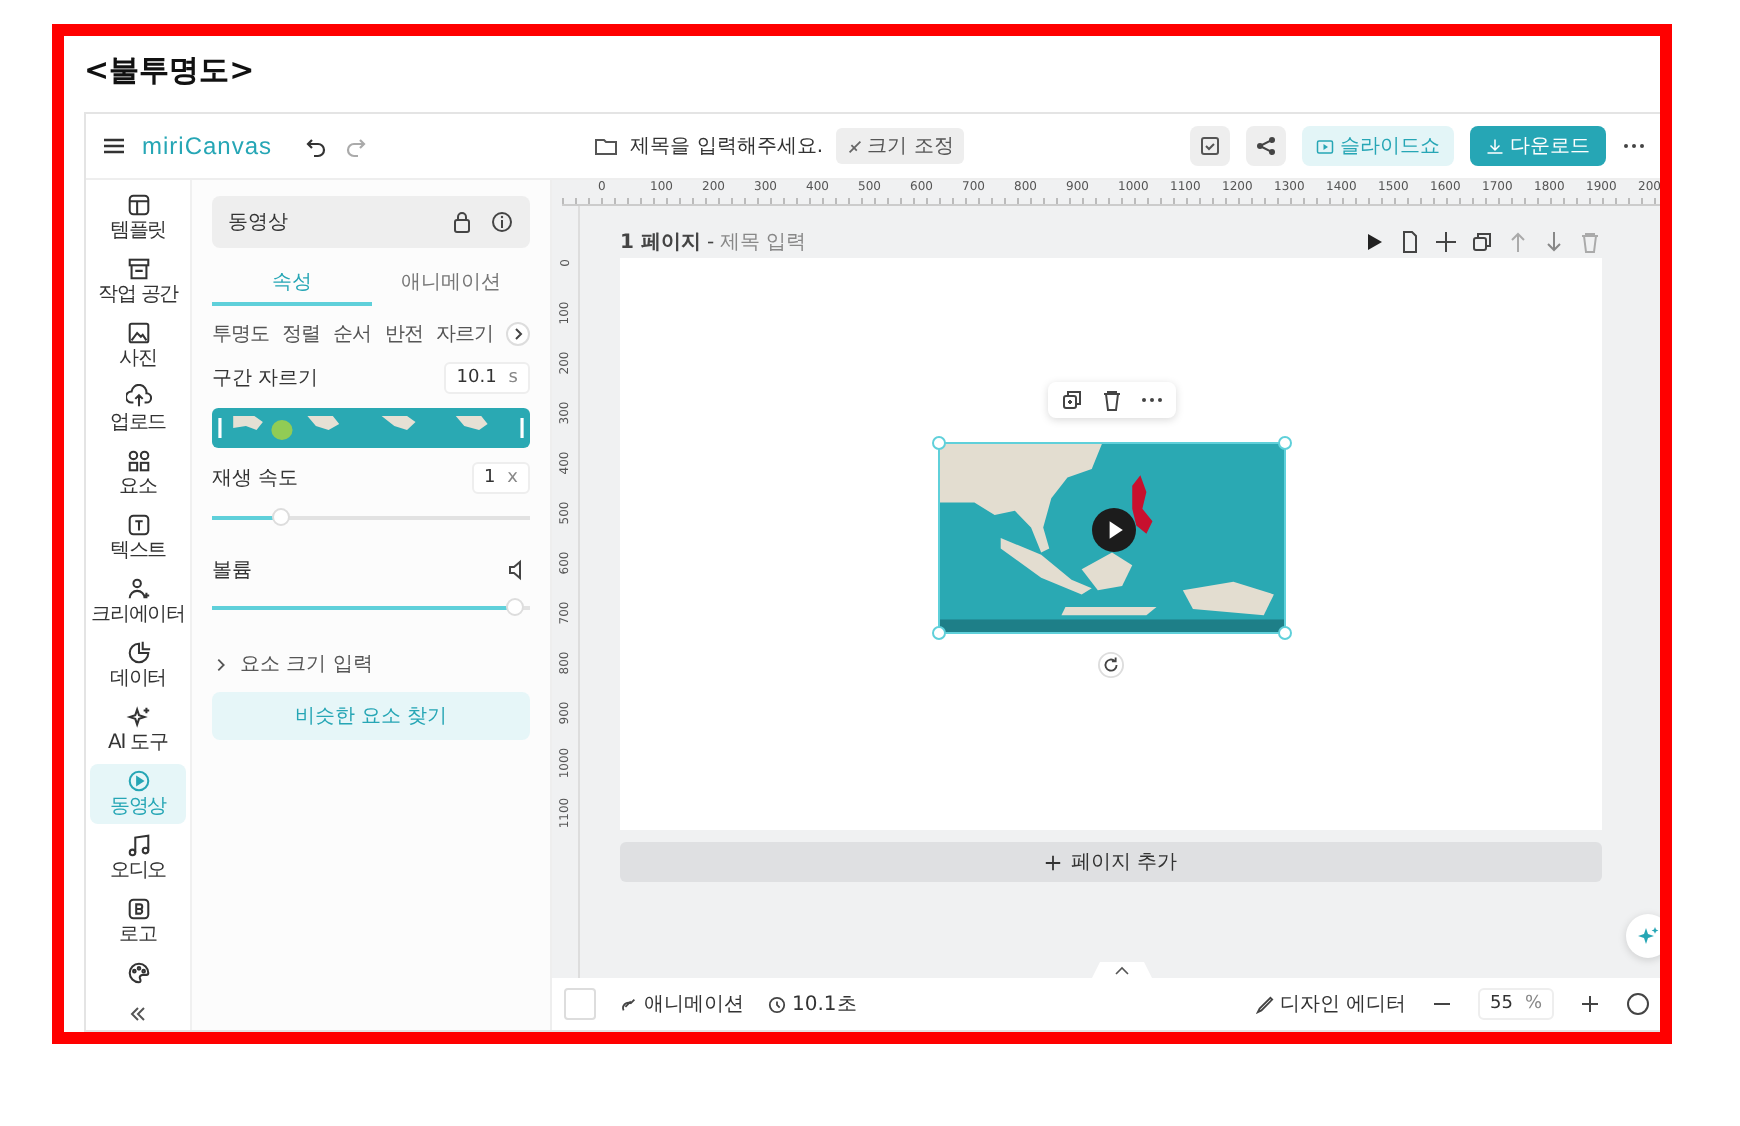 The width and height of the screenshot is (1740, 1126). I want to click on menu-icon, so click(114, 146).